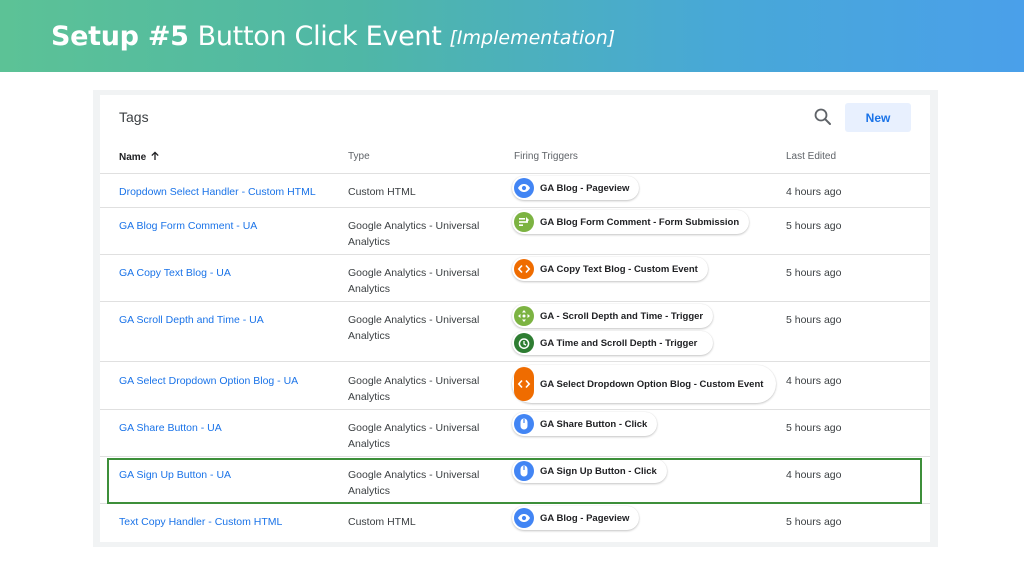 The image size is (1024, 573). I want to click on trigger-chip: GA Time and Scroll Depth - Trigger, so click(613, 343).